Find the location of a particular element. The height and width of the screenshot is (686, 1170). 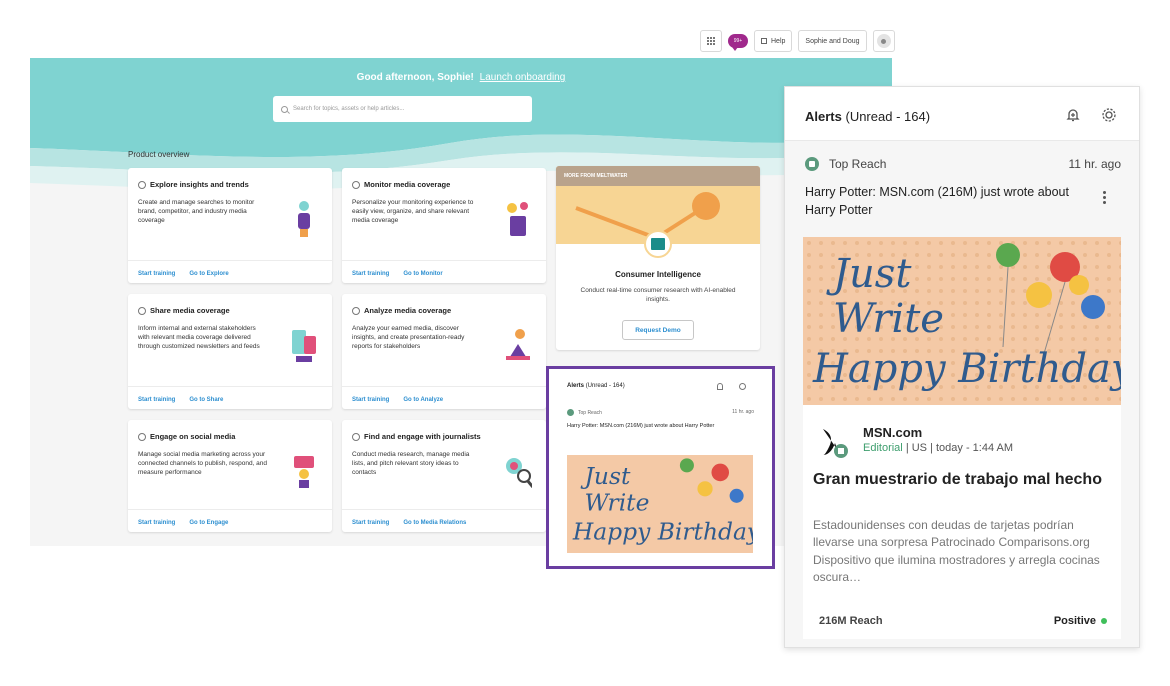

chat-bubble-icon is located at coordinates (142, 436).